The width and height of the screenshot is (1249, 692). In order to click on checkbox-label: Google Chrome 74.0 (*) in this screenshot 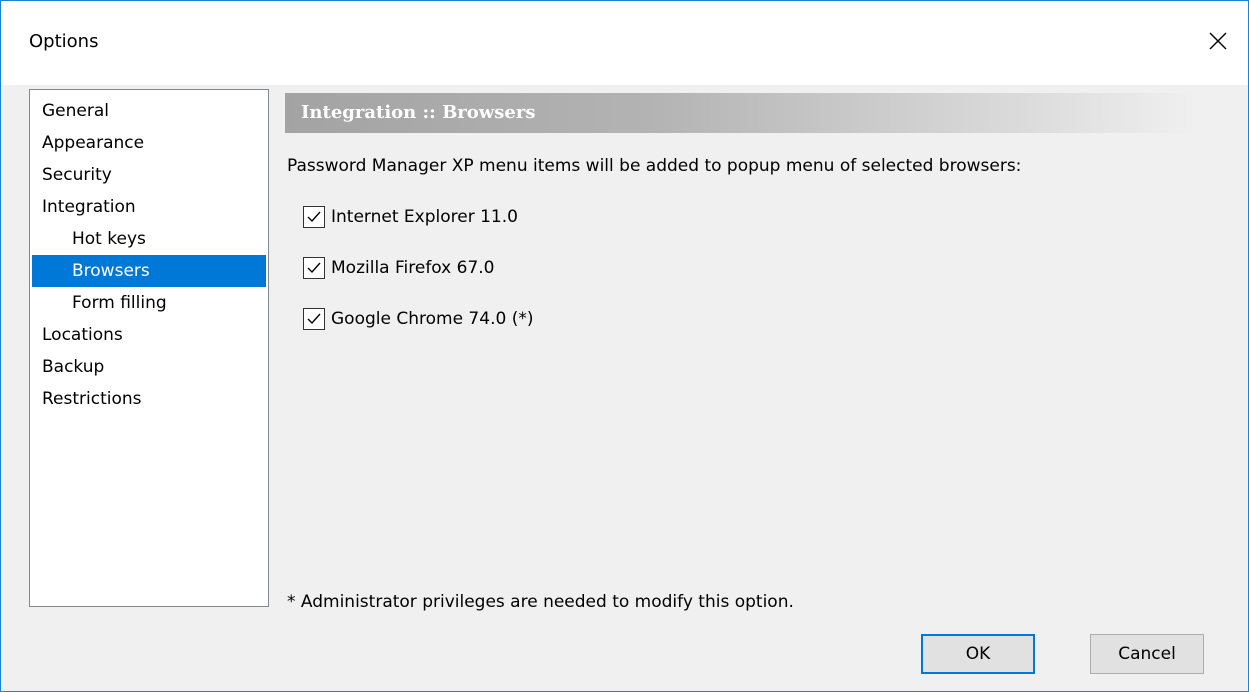, I will do `click(432, 319)`.